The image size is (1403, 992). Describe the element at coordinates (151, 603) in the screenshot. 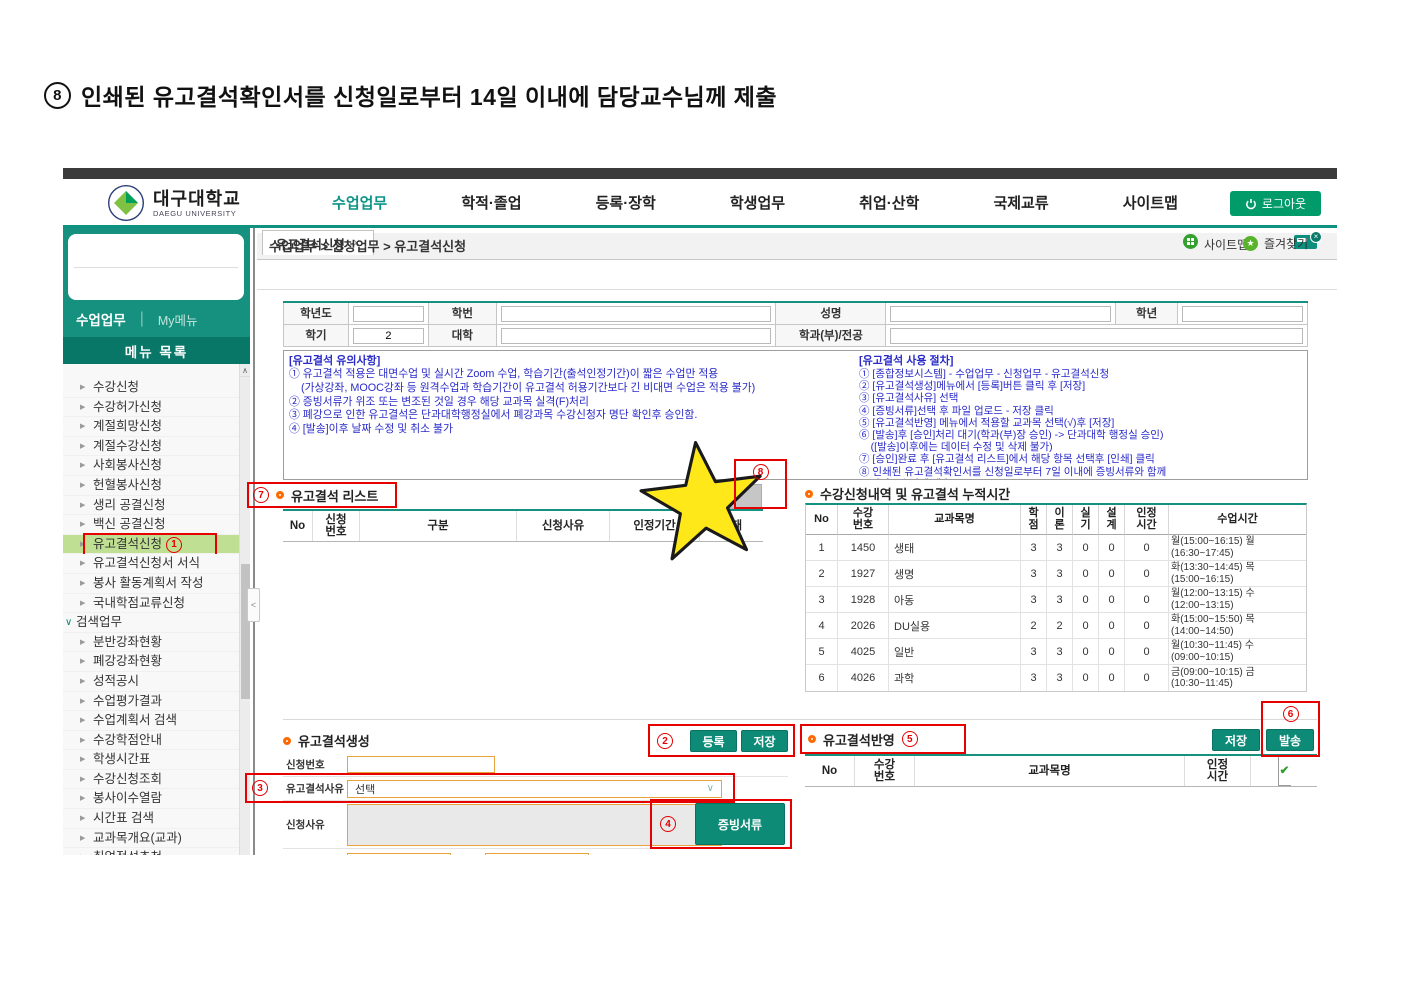

I see `sidebar-menu-item: 국내학점교류신청` at that location.